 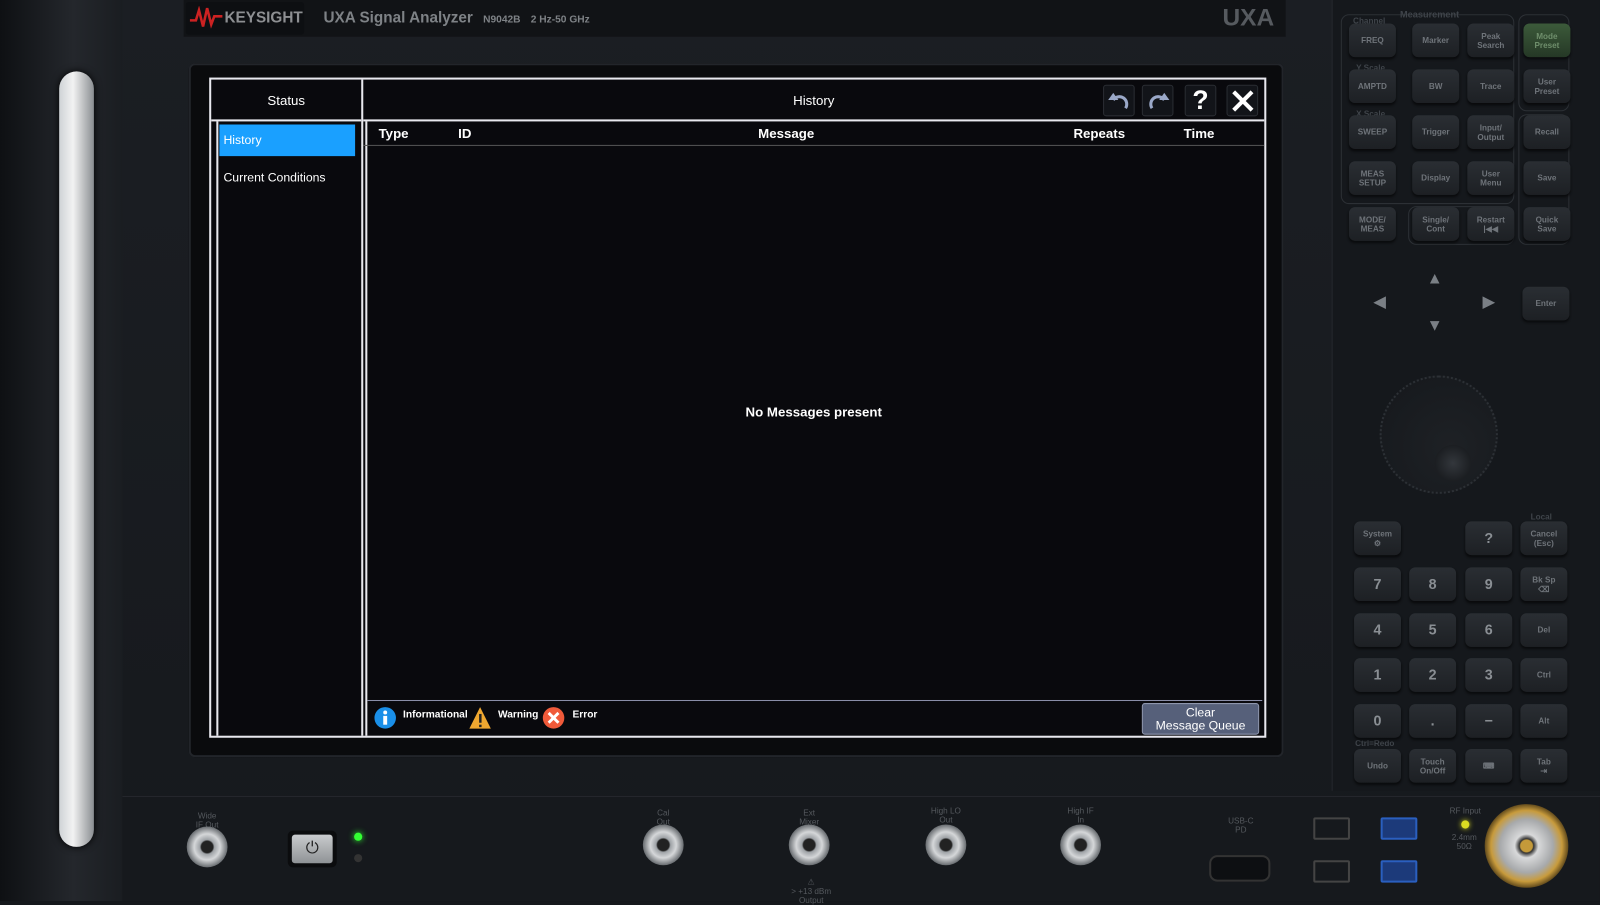 What do you see at coordinates (1434, 326) in the screenshot?
I see `arrow-down-key: ▼` at bounding box center [1434, 326].